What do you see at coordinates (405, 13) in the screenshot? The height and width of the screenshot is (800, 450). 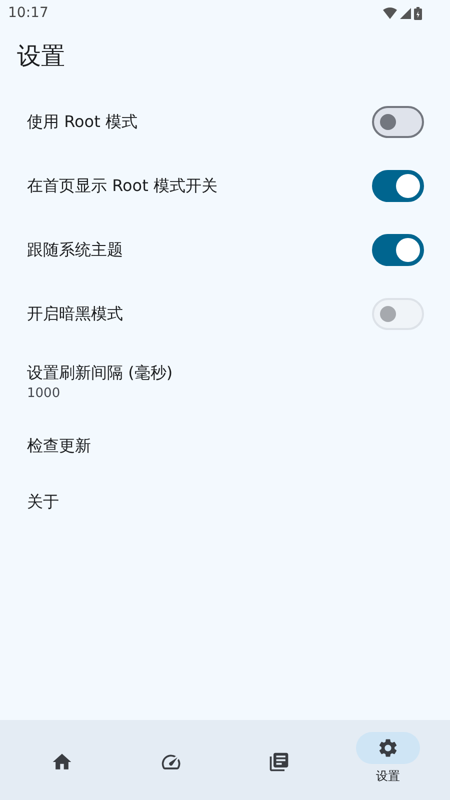 I see `signal-icon` at bounding box center [405, 13].